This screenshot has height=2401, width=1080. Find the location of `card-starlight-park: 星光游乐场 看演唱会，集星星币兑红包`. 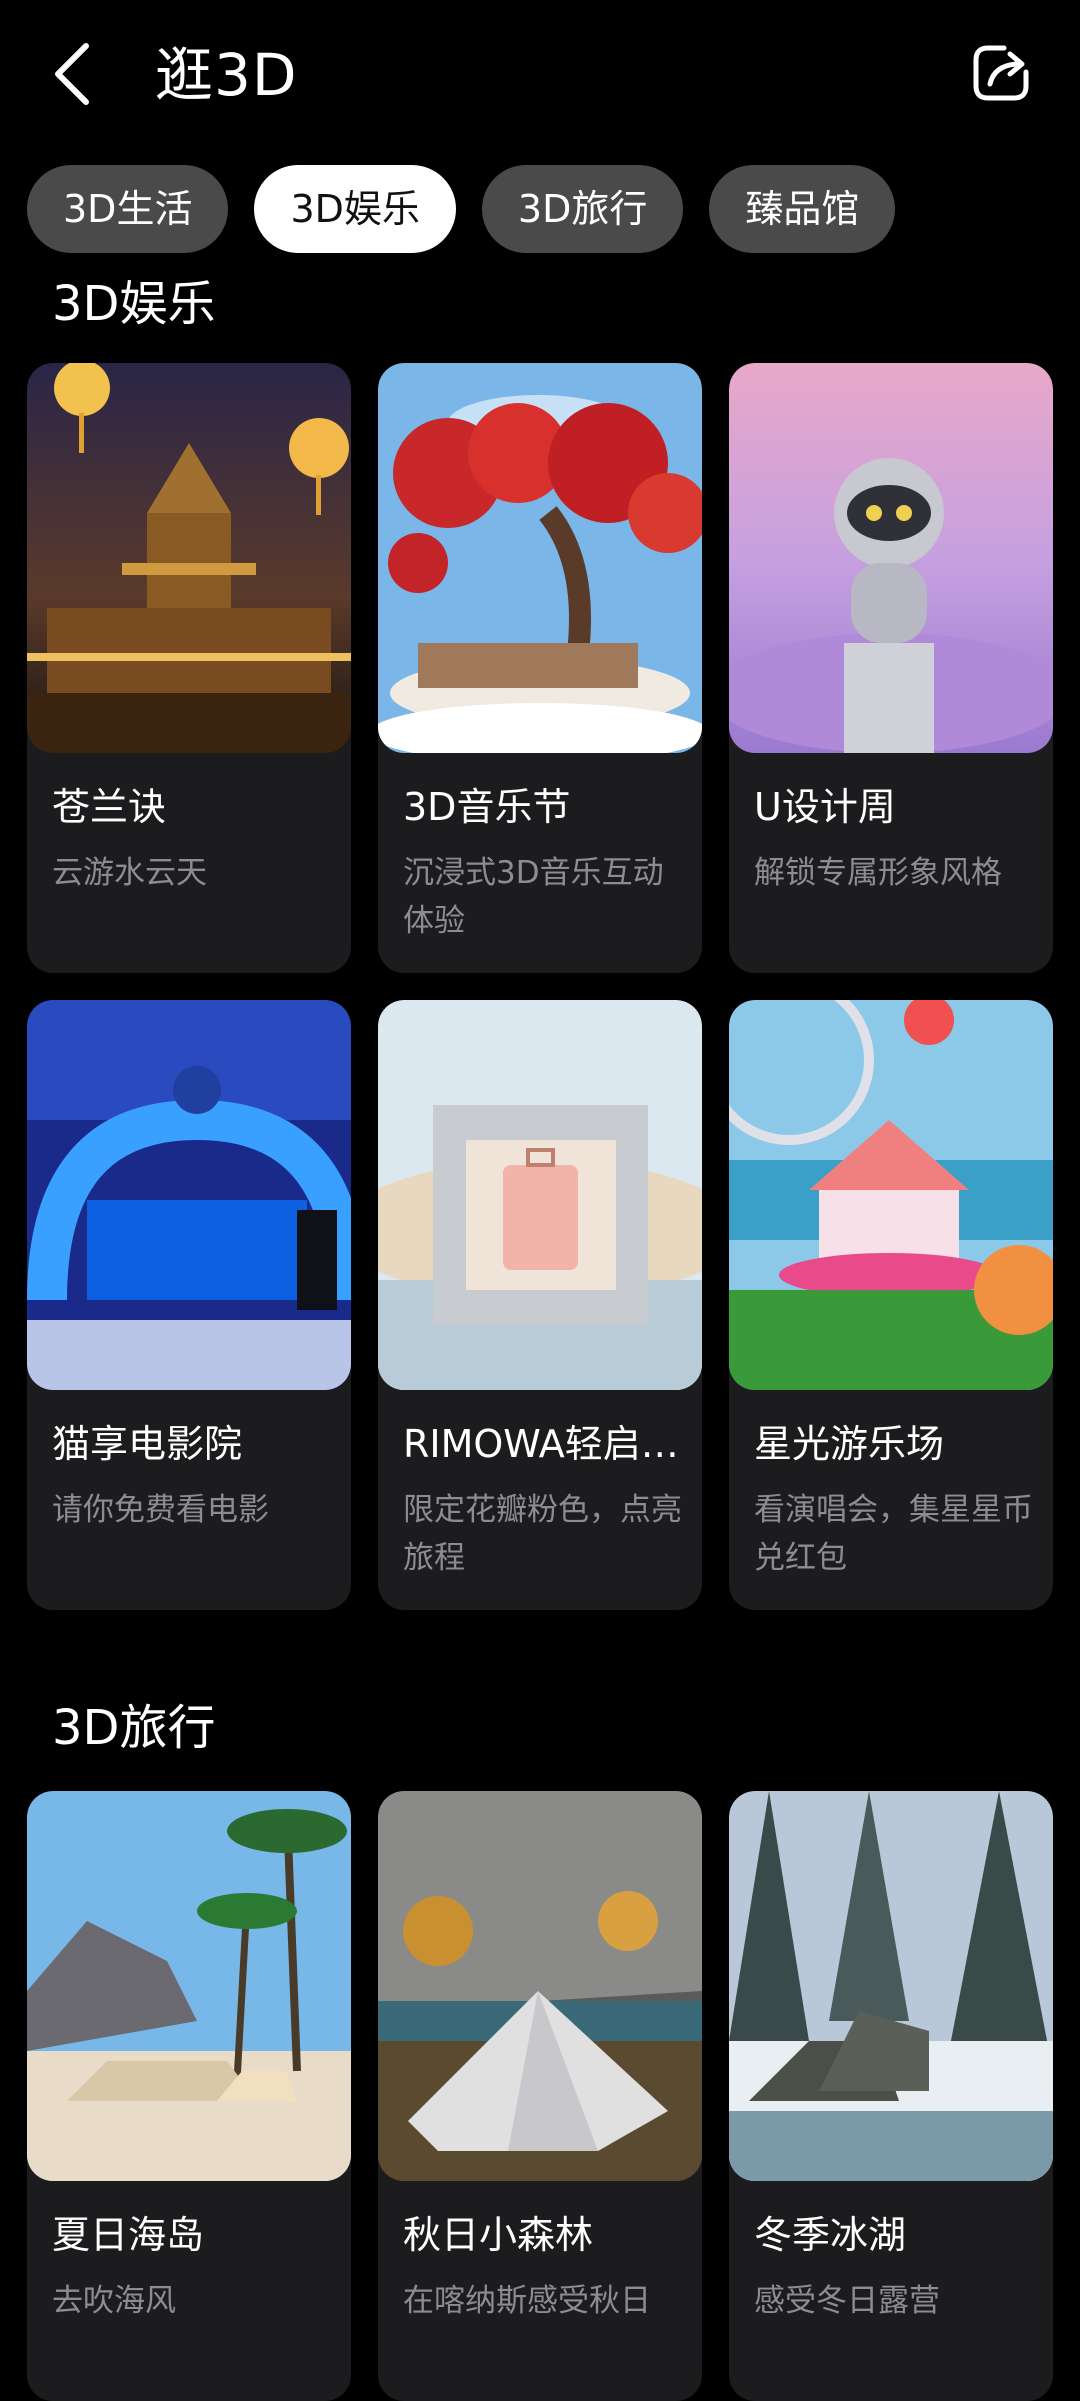

card-starlight-park: 星光游乐场 看演唱会，集星星币兑红包 is located at coordinates (891, 1305).